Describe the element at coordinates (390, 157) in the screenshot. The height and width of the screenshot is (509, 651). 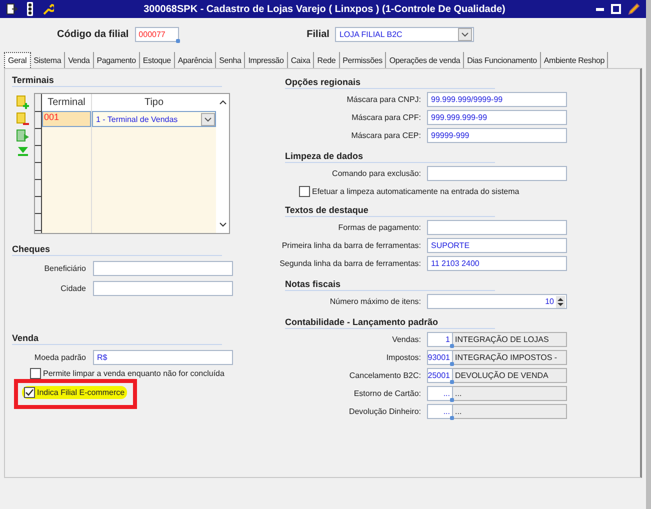
I see `section-heading: Limpeza de dados` at that location.